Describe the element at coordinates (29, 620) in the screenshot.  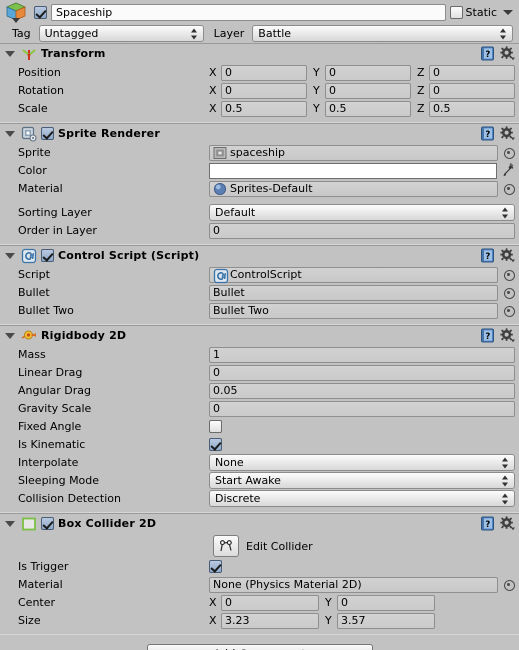
I see `field-label: Size` at that location.